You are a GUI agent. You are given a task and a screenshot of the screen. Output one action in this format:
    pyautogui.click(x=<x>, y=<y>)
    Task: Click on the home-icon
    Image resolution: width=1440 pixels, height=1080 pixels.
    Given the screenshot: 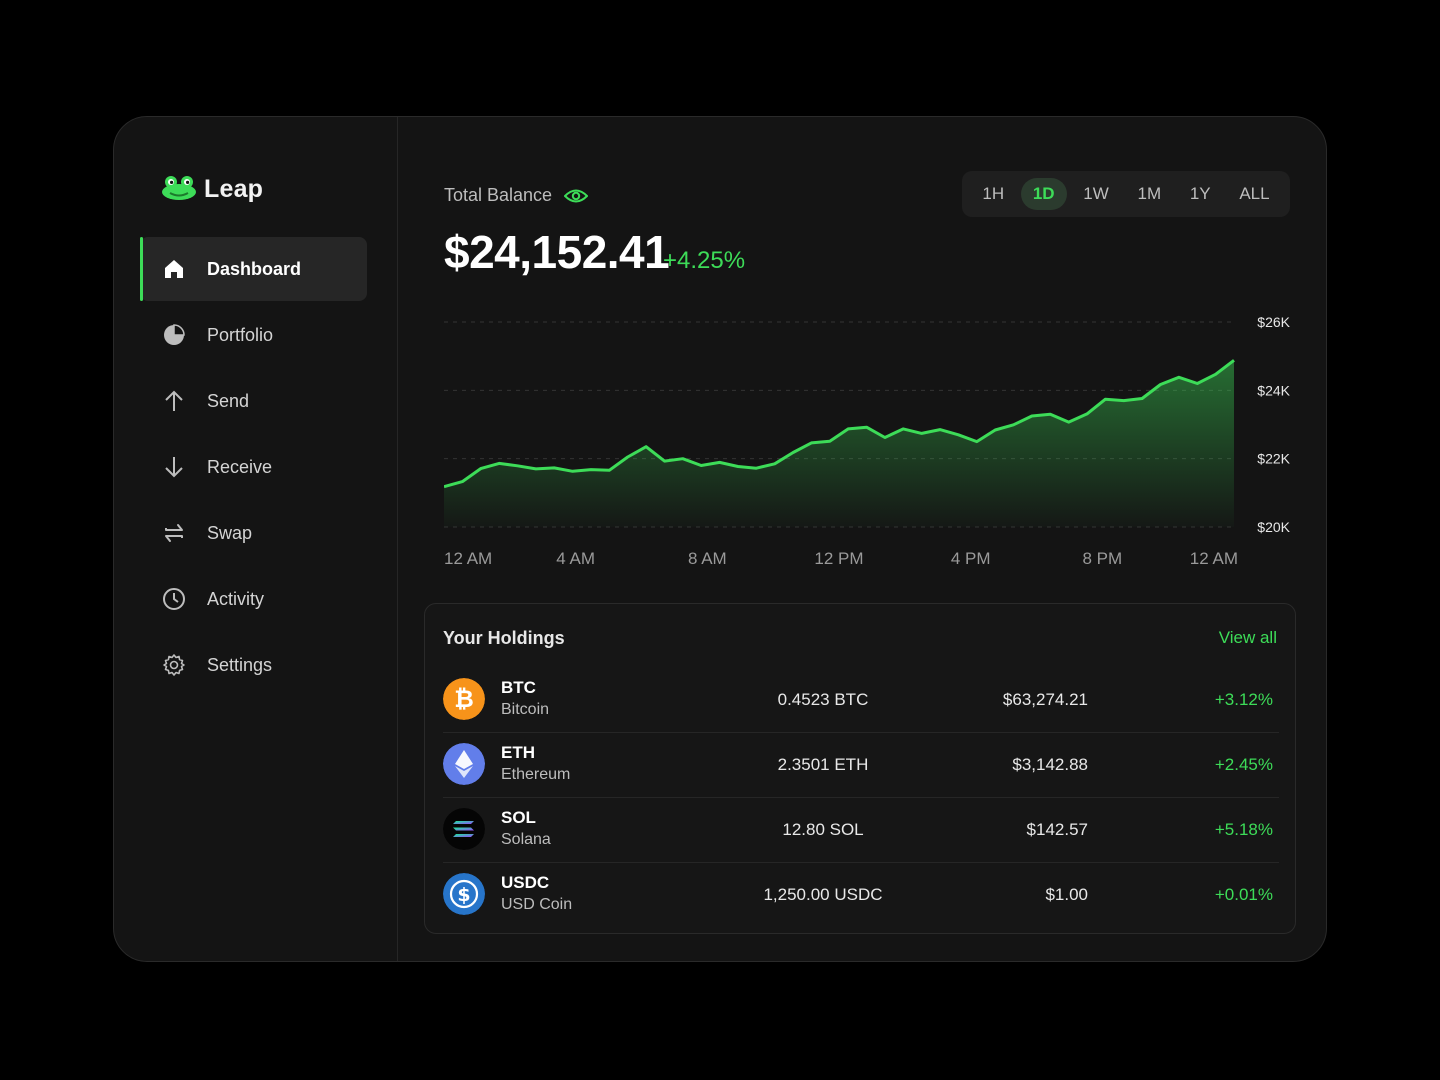 What is the action you would take?
    pyautogui.click(x=174, y=269)
    